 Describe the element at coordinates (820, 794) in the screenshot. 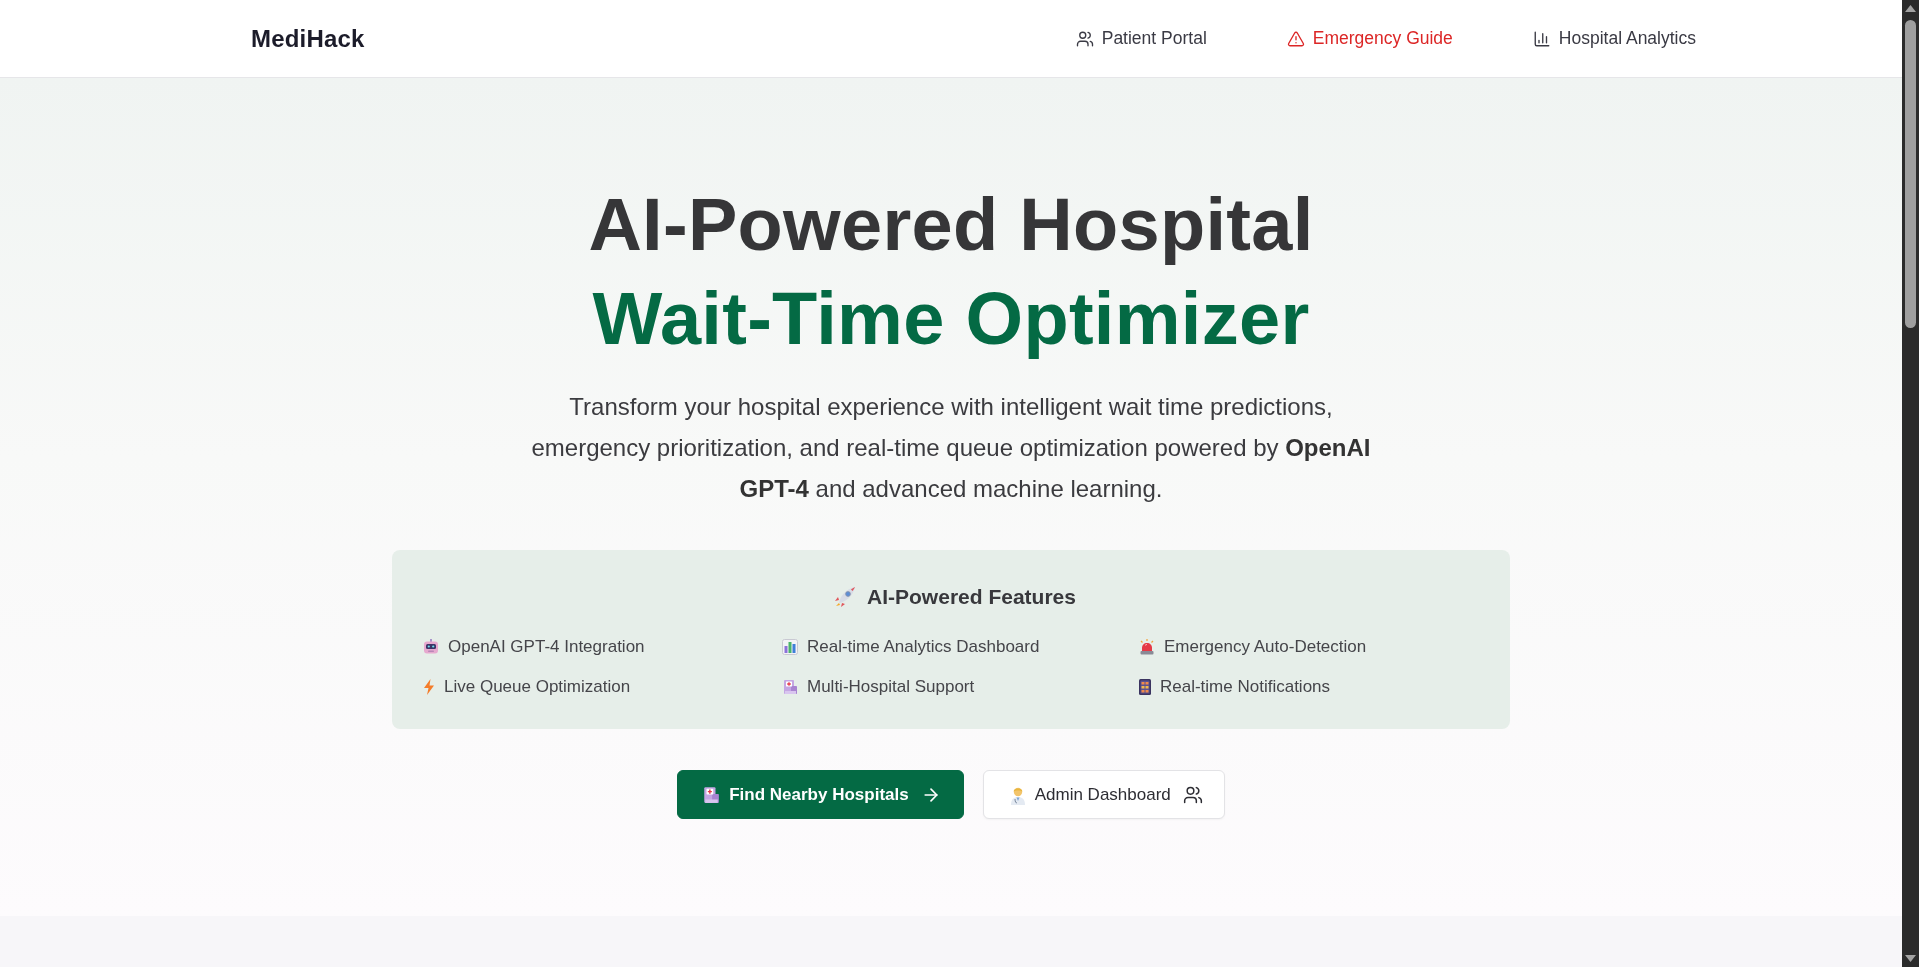

I see `find-hospitals-button: Find Nearby Hospitals` at that location.